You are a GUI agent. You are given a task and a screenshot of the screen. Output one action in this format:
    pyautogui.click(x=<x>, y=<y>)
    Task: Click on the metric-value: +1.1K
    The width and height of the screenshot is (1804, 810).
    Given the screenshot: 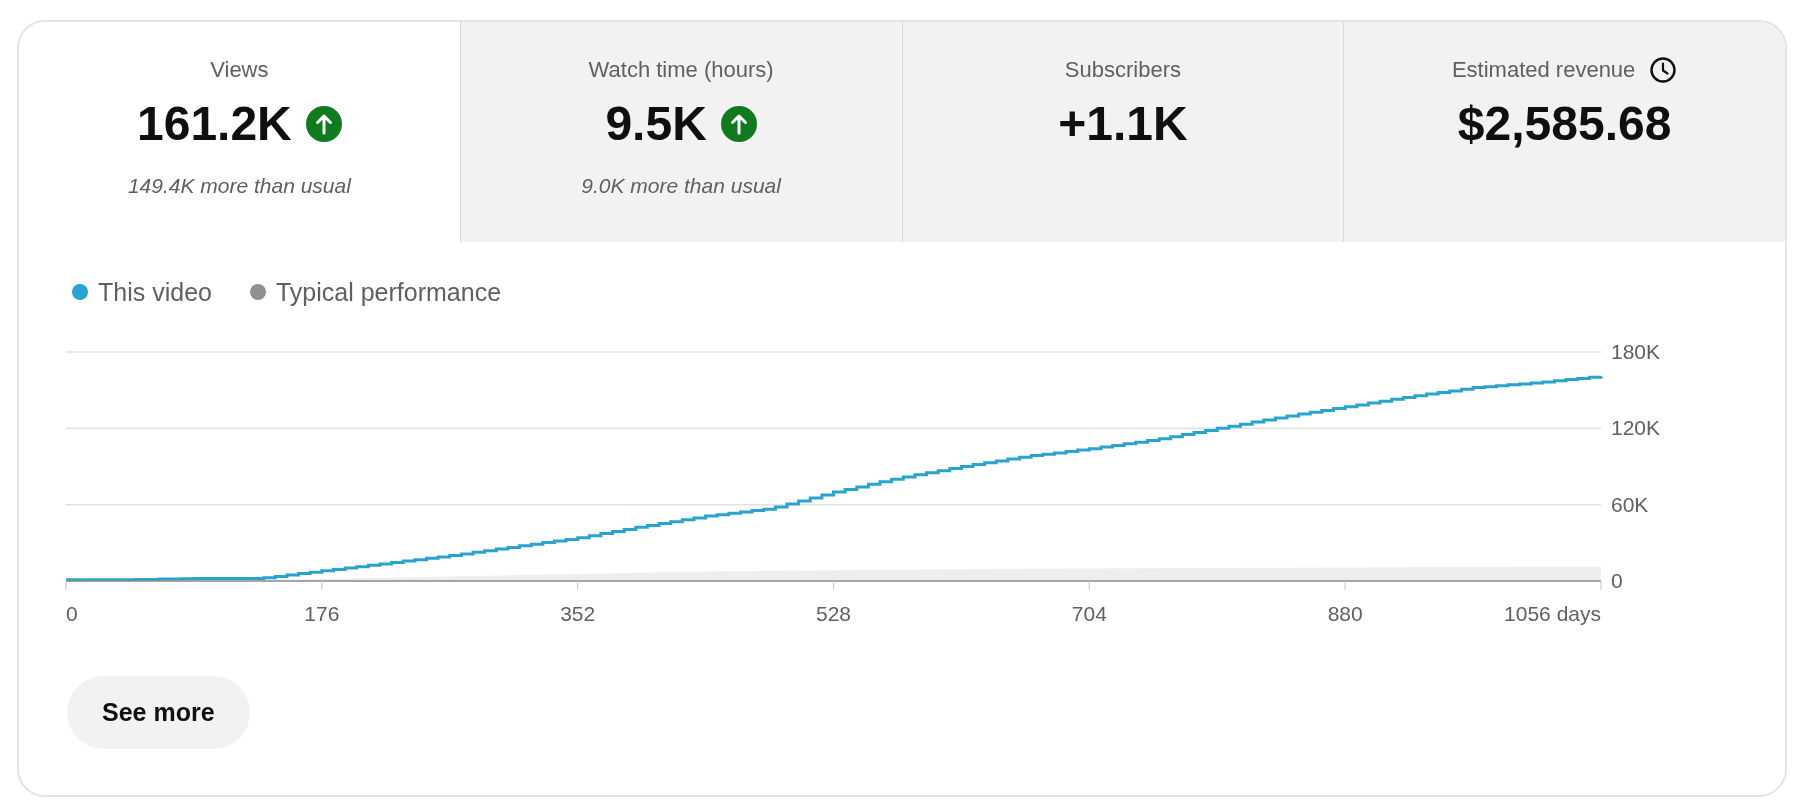 What is the action you would take?
    pyautogui.click(x=1123, y=124)
    